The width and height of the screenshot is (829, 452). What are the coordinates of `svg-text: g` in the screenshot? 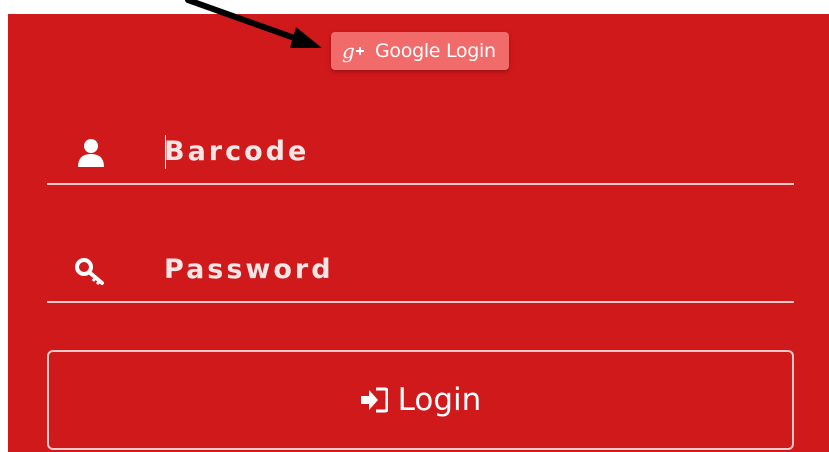 It's located at (348, 51).